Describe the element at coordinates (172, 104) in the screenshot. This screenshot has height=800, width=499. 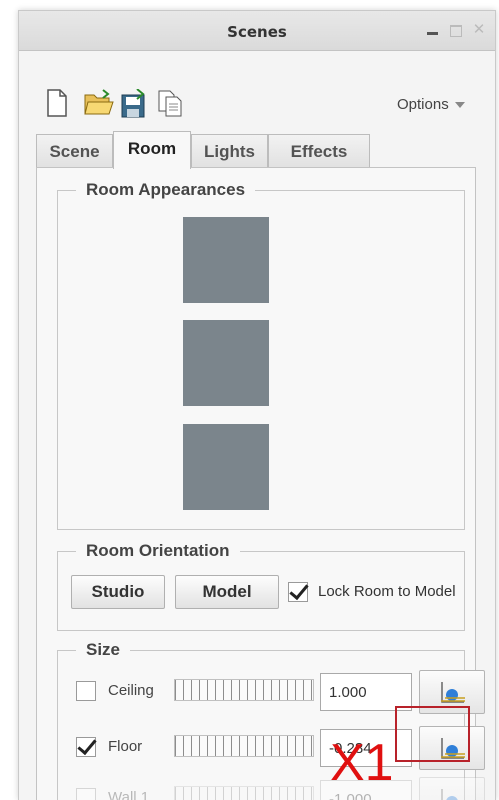
I see `copy-icon` at that location.